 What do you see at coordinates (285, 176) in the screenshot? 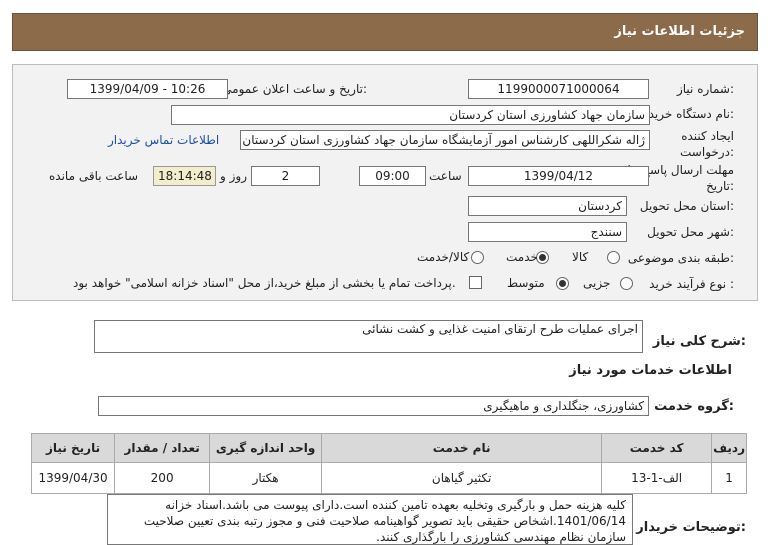
I see `days-field: 2` at bounding box center [285, 176].